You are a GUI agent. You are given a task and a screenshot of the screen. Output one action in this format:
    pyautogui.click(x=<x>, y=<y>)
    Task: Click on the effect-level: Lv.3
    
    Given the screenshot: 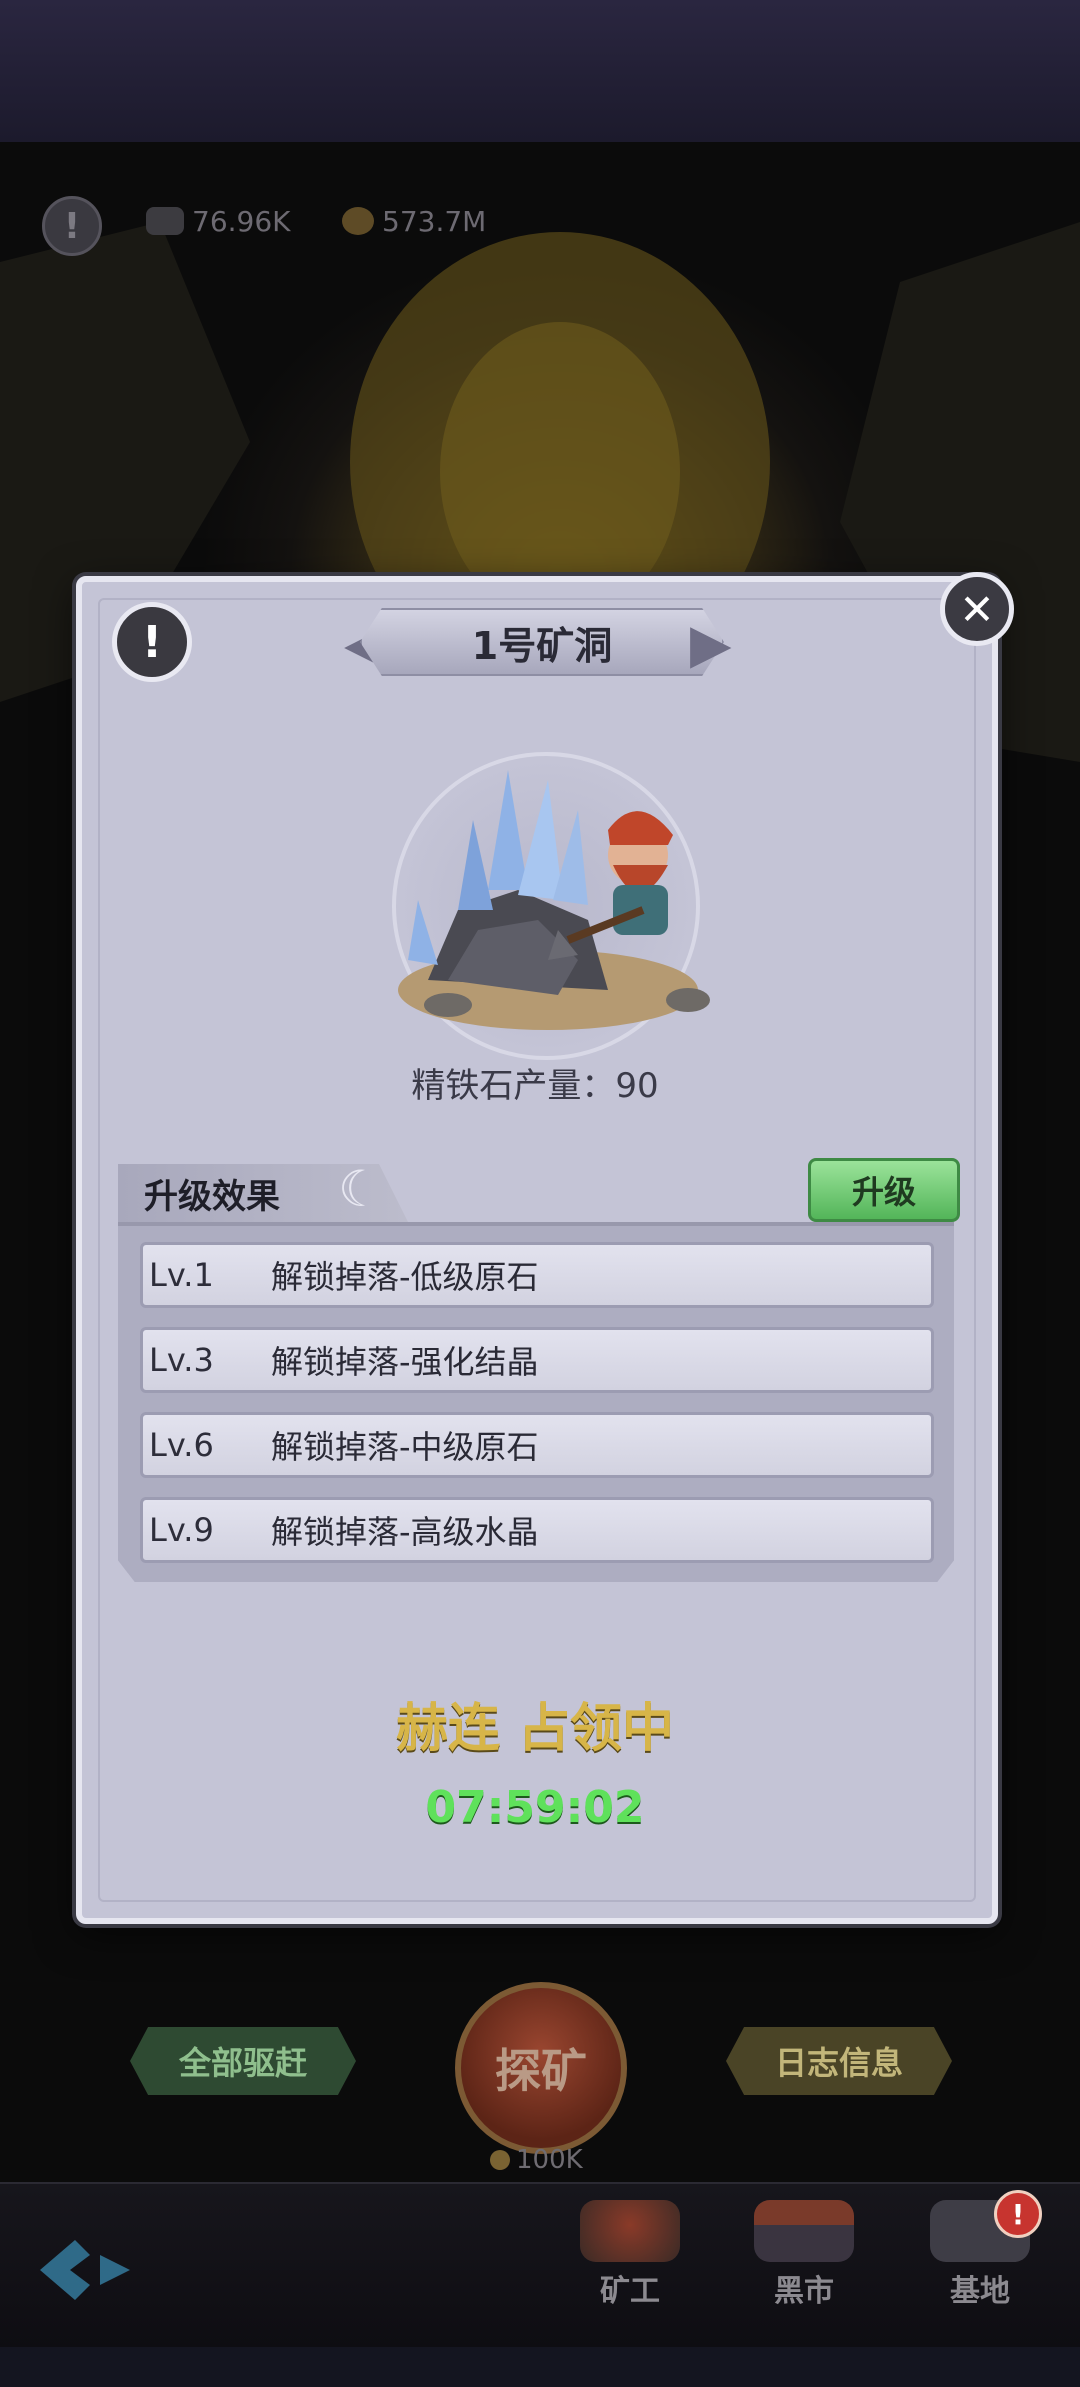 What is the action you would take?
    pyautogui.click(x=181, y=1360)
    